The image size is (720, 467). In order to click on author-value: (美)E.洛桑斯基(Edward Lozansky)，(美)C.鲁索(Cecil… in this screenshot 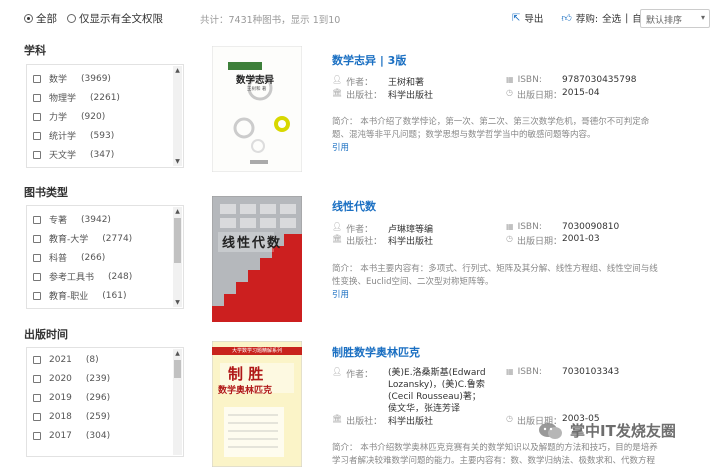, I will do `click(438, 391)`.